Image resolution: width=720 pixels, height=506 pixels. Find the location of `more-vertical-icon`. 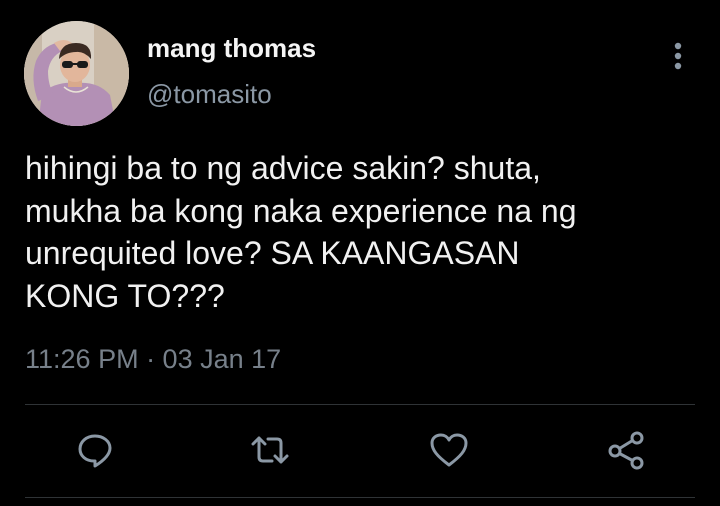

more-vertical-icon is located at coordinates (678, 56).